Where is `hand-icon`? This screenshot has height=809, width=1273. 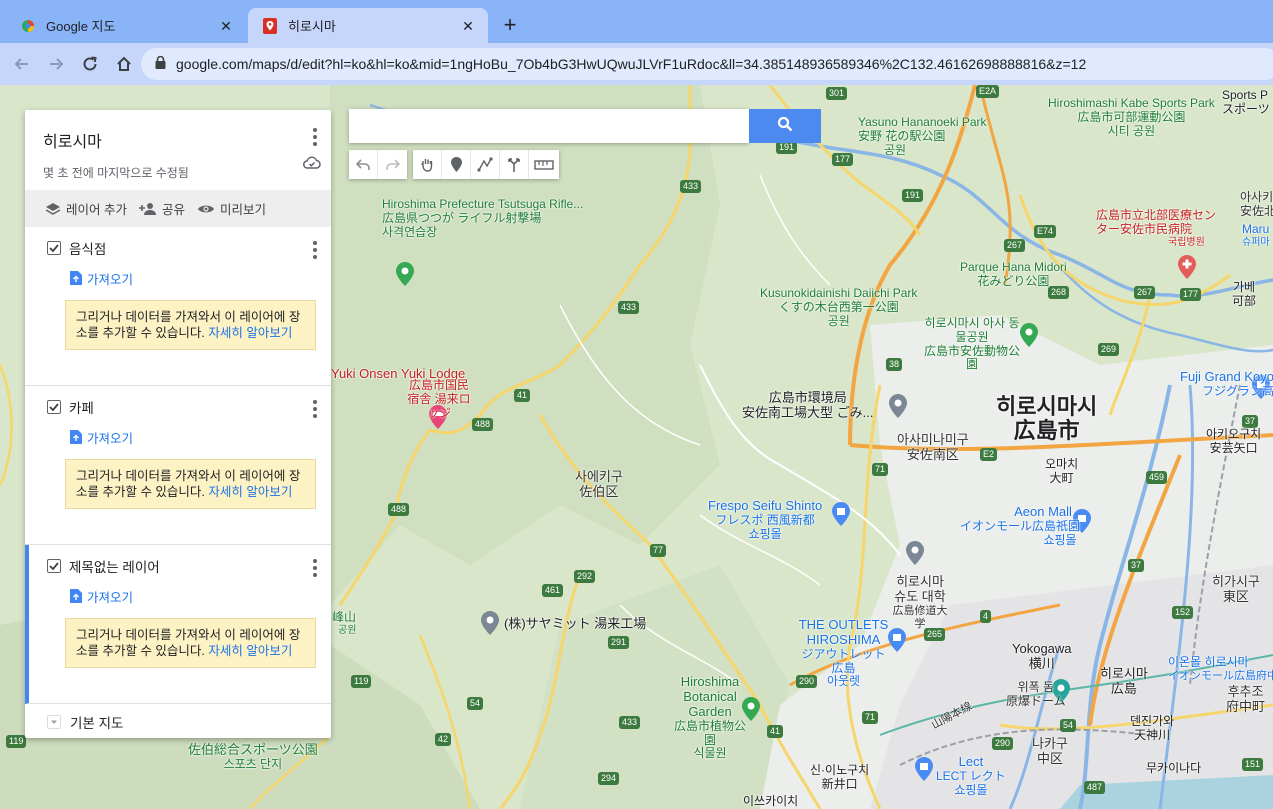
hand-icon is located at coordinates (427, 164).